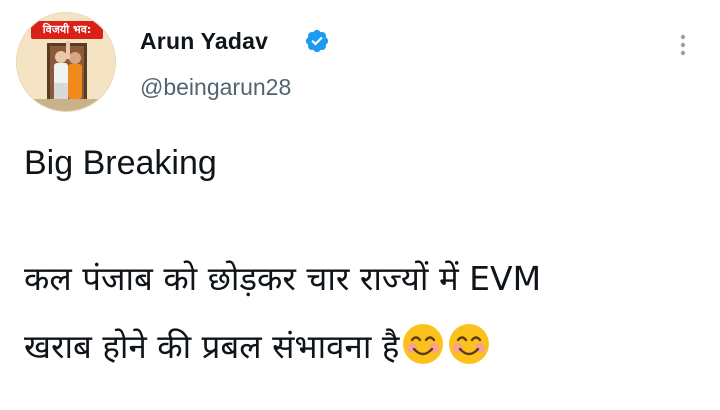 This screenshot has width=720, height=410. Describe the element at coordinates (212, 346) in the screenshot. I see `tweet-text-line-3-text: खराब होने की प्रबल संभावना है` at that location.